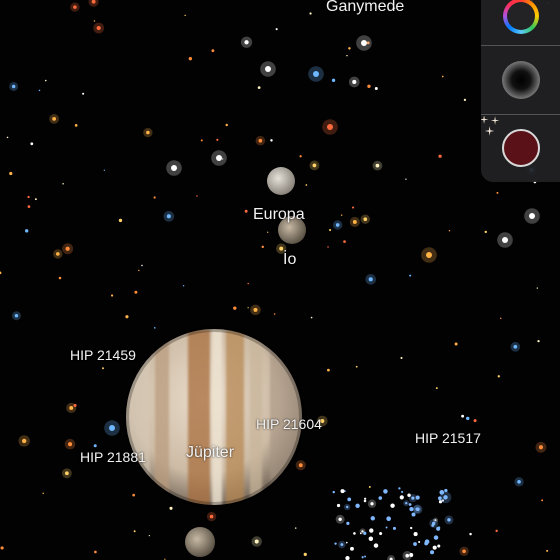  Describe the element at coordinates (520, 23) in the screenshot. I see `color-filter-button` at that location.